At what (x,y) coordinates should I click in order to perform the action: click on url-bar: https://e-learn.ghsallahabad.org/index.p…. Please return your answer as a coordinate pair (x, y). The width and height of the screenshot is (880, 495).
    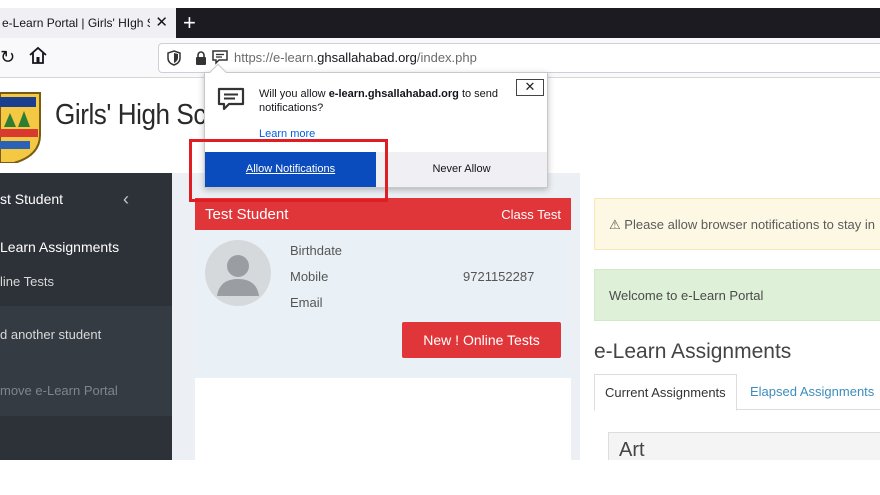
    Looking at the image, I should click on (519, 58).